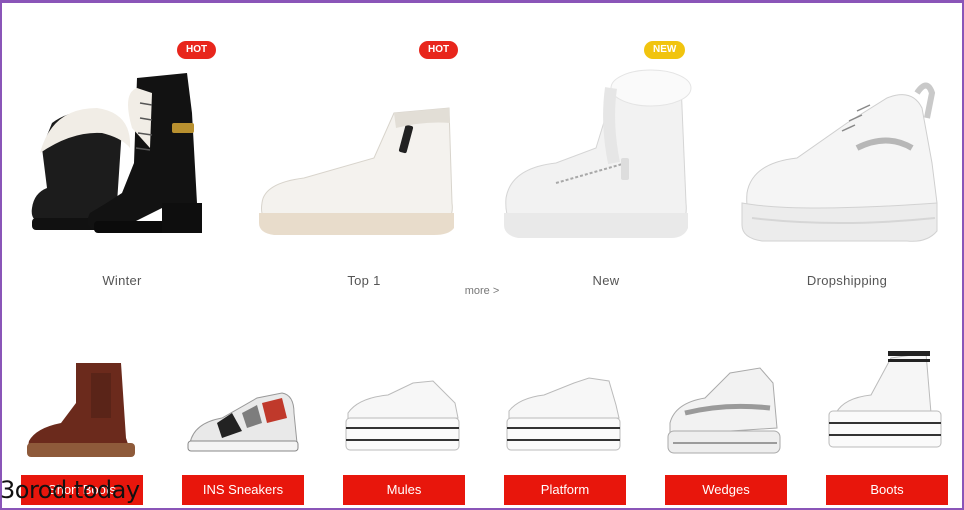  What do you see at coordinates (70, 490) in the screenshot?
I see `watermark-text: 3orod.today` at bounding box center [70, 490].